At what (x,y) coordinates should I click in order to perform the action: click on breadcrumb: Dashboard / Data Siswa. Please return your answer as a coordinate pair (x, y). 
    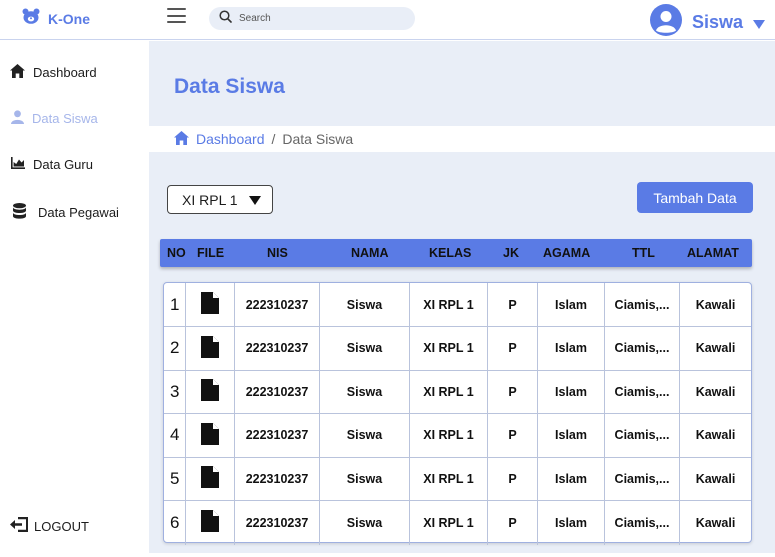
    Looking at the image, I should click on (462, 139).